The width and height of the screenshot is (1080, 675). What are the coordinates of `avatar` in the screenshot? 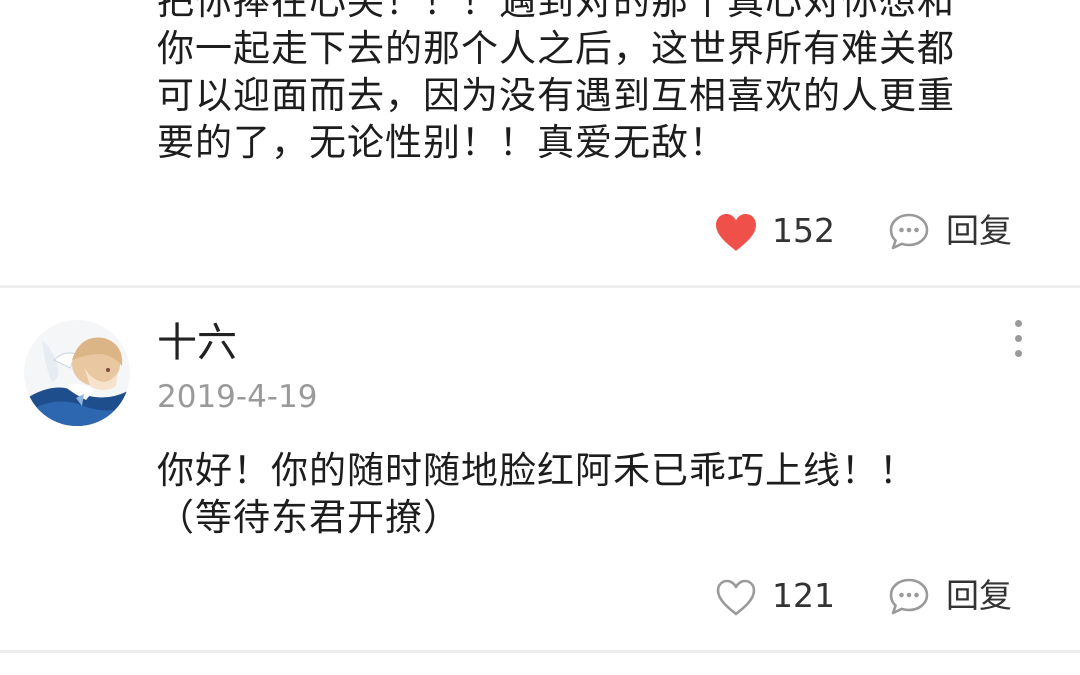 It's located at (77, 373).